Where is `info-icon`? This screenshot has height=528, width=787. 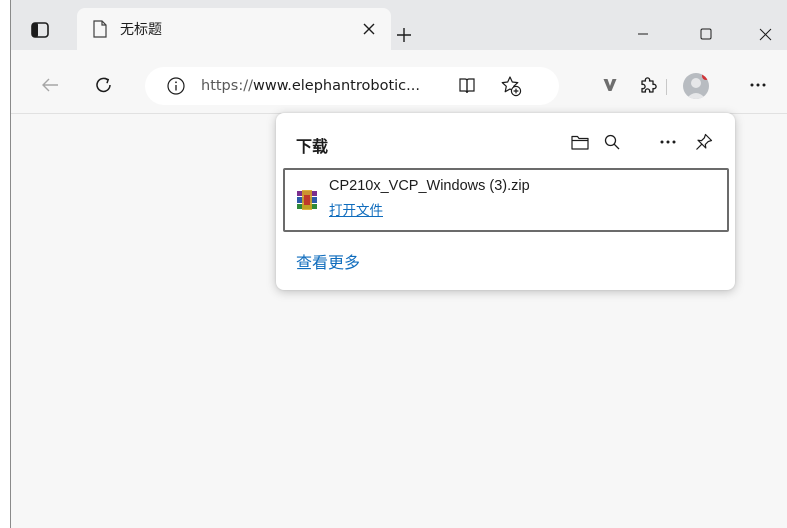
info-icon is located at coordinates (176, 86).